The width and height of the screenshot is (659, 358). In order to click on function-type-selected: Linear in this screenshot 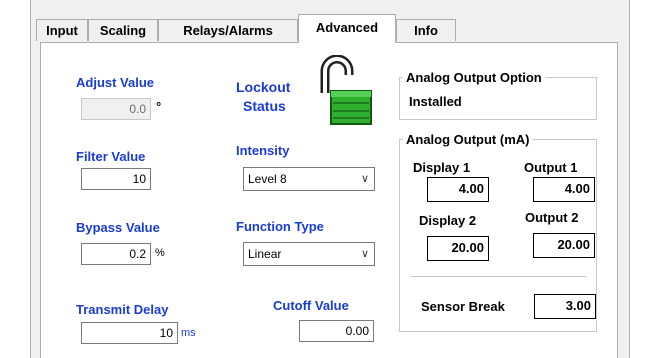, I will do `click(265, 254)`.